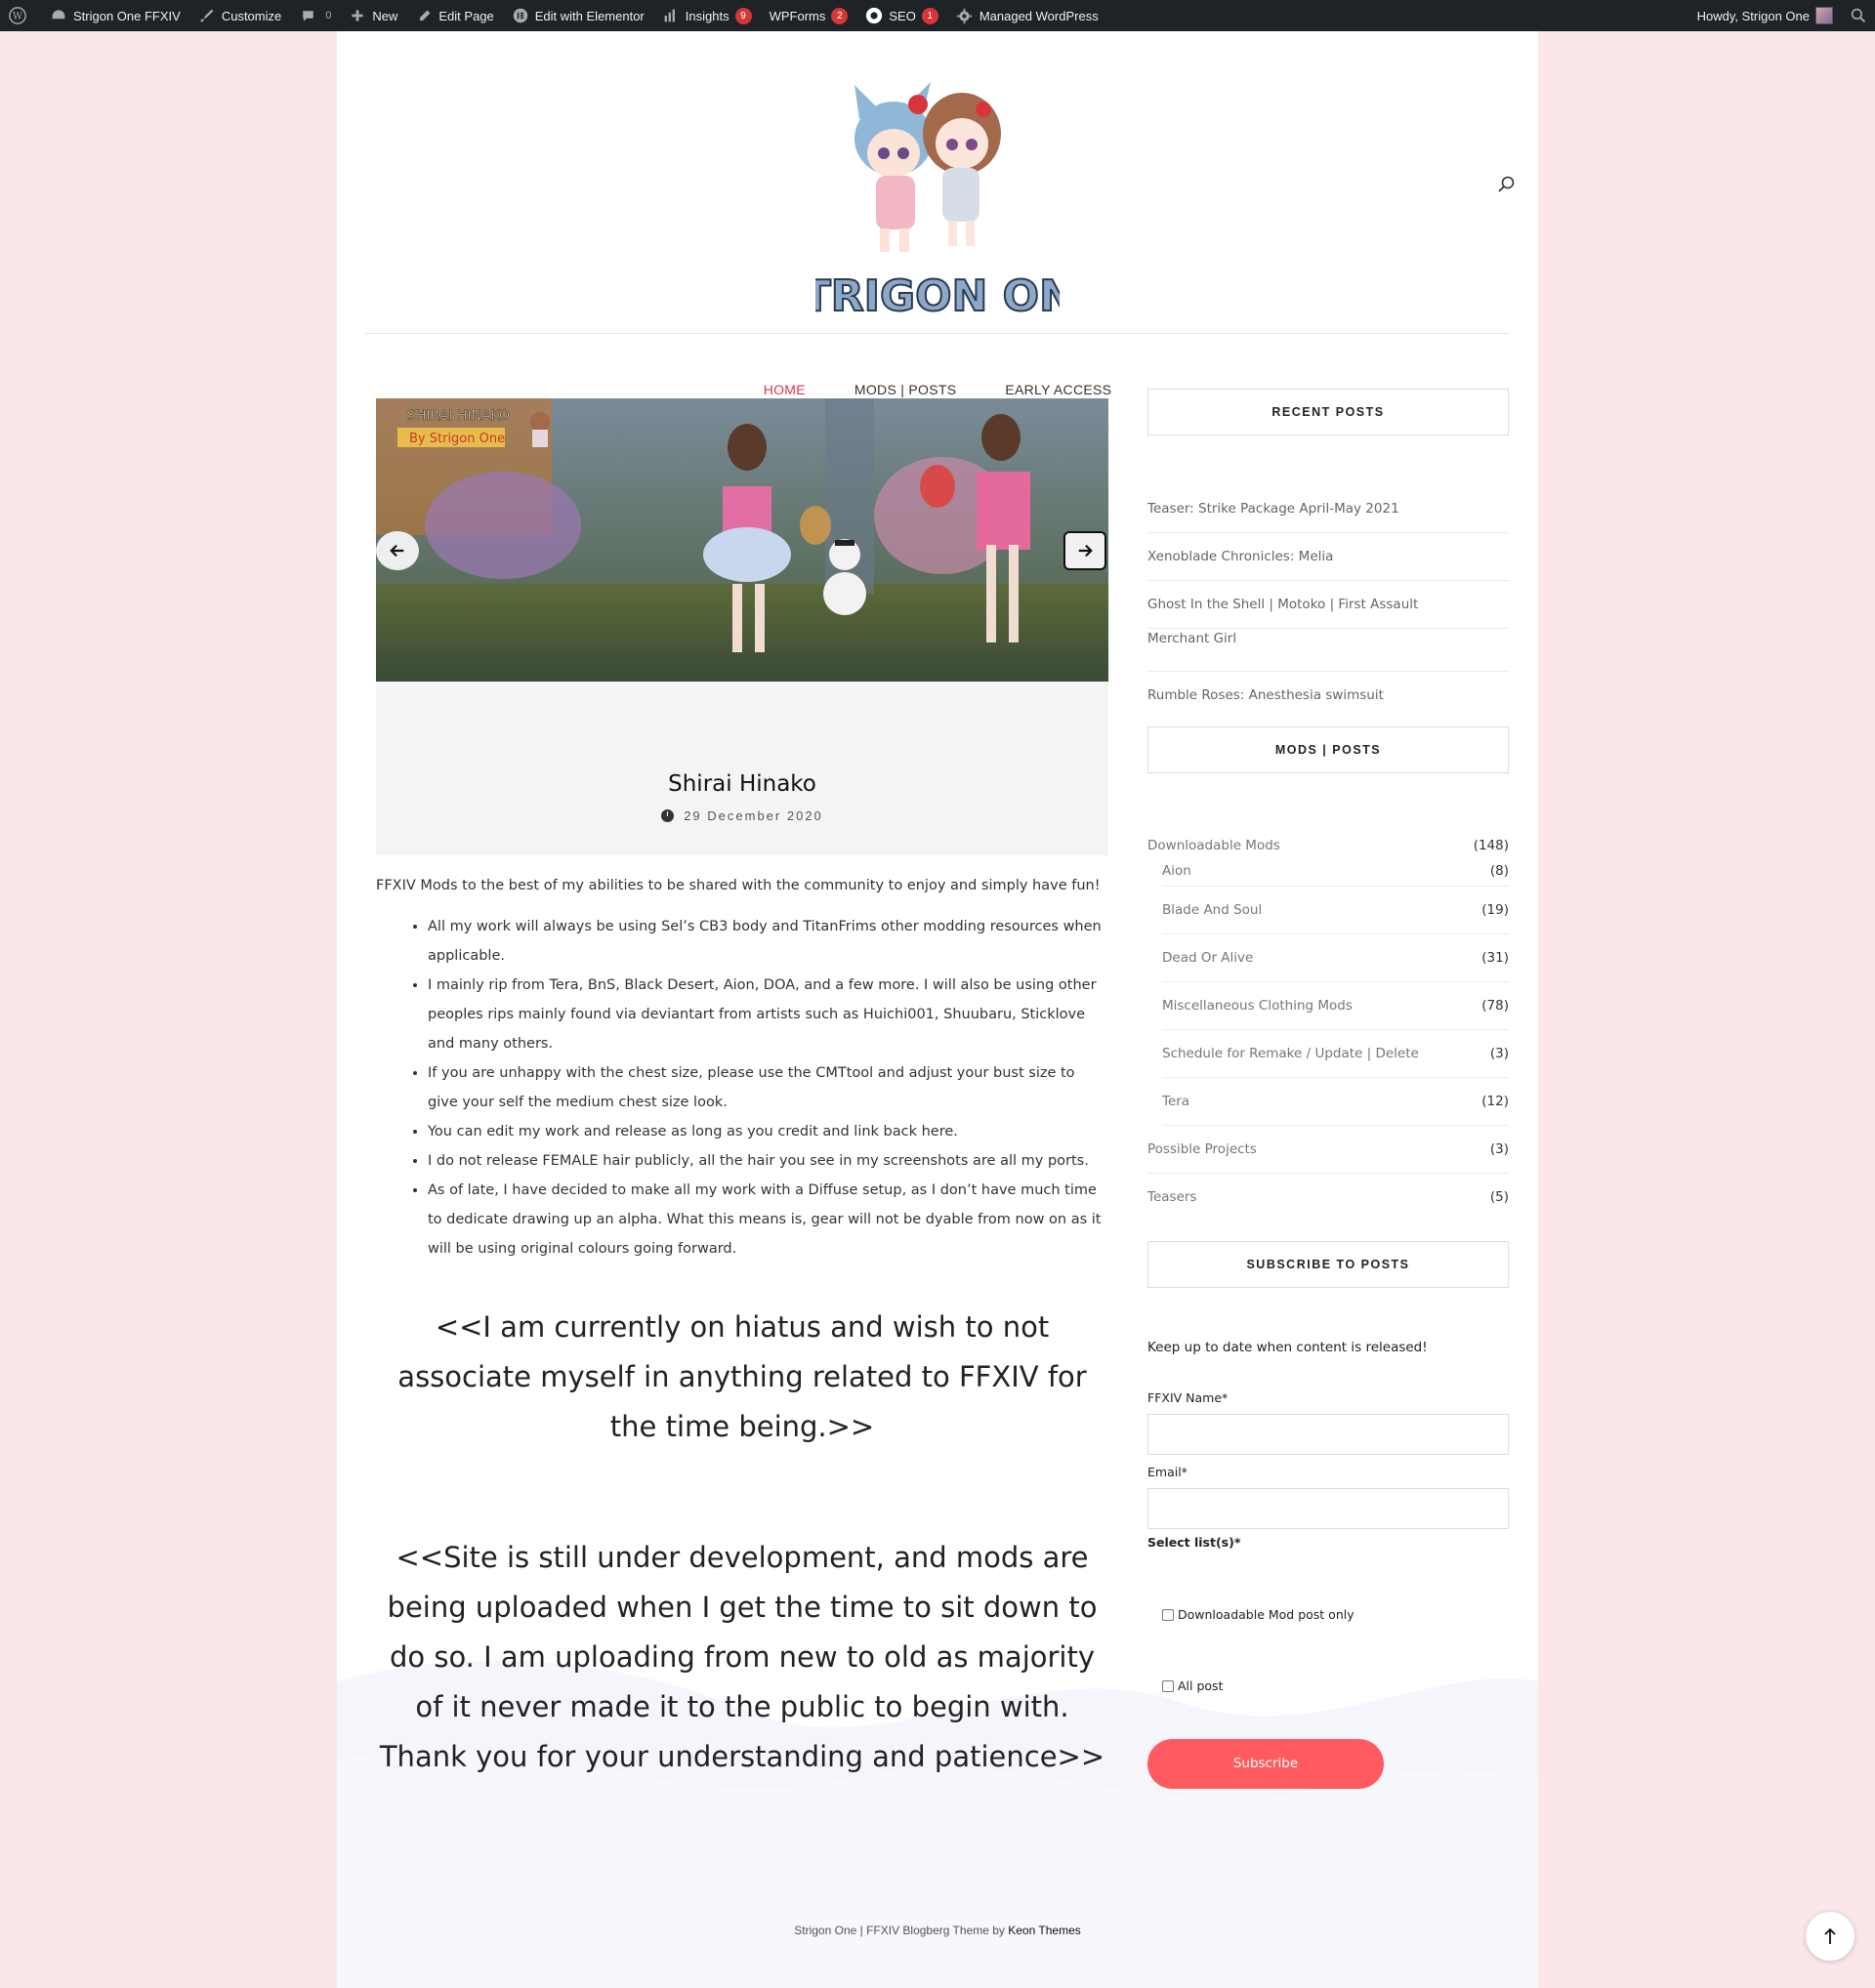 The image size is (1875, 1988). What do you see at coordinates (743, 15) in the screenshot?
I see `insights-badge: 9` at bounding box center [743, 15].